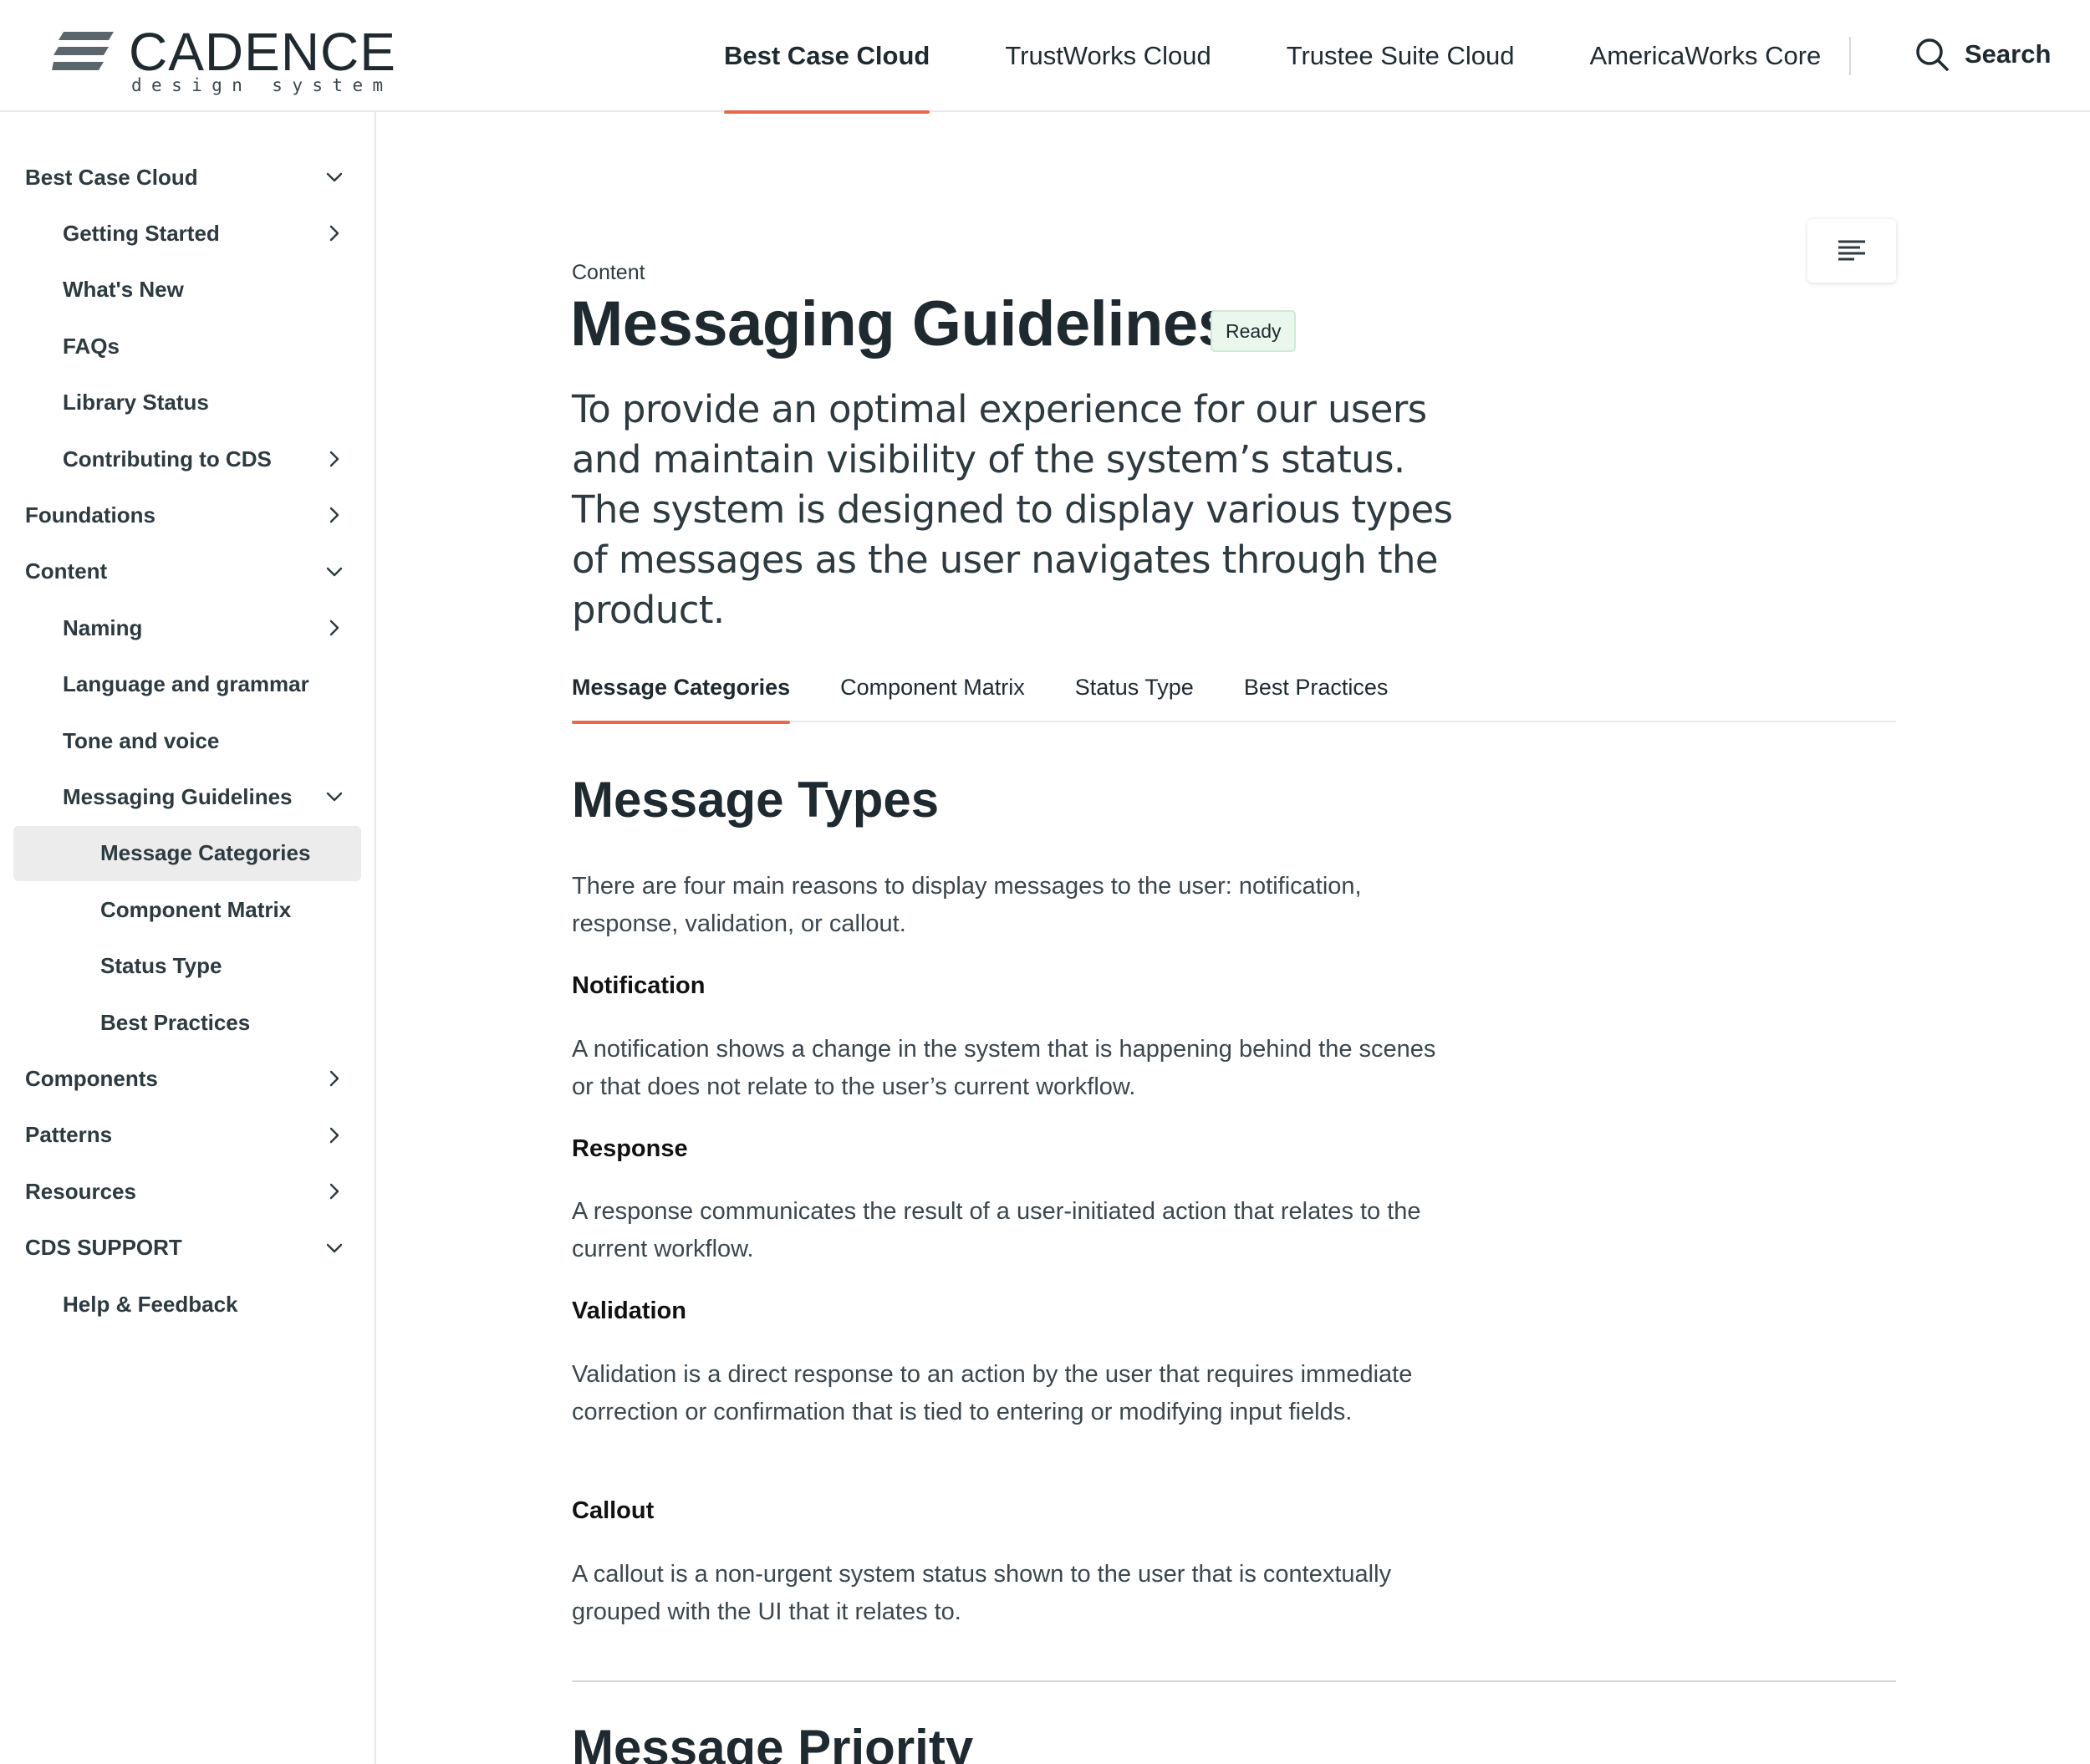 Image resolution: width=2090 pixels, height=1764 pixels. I want to click on sidebar-item-getting-started: Getting Started, so click(187, 233).